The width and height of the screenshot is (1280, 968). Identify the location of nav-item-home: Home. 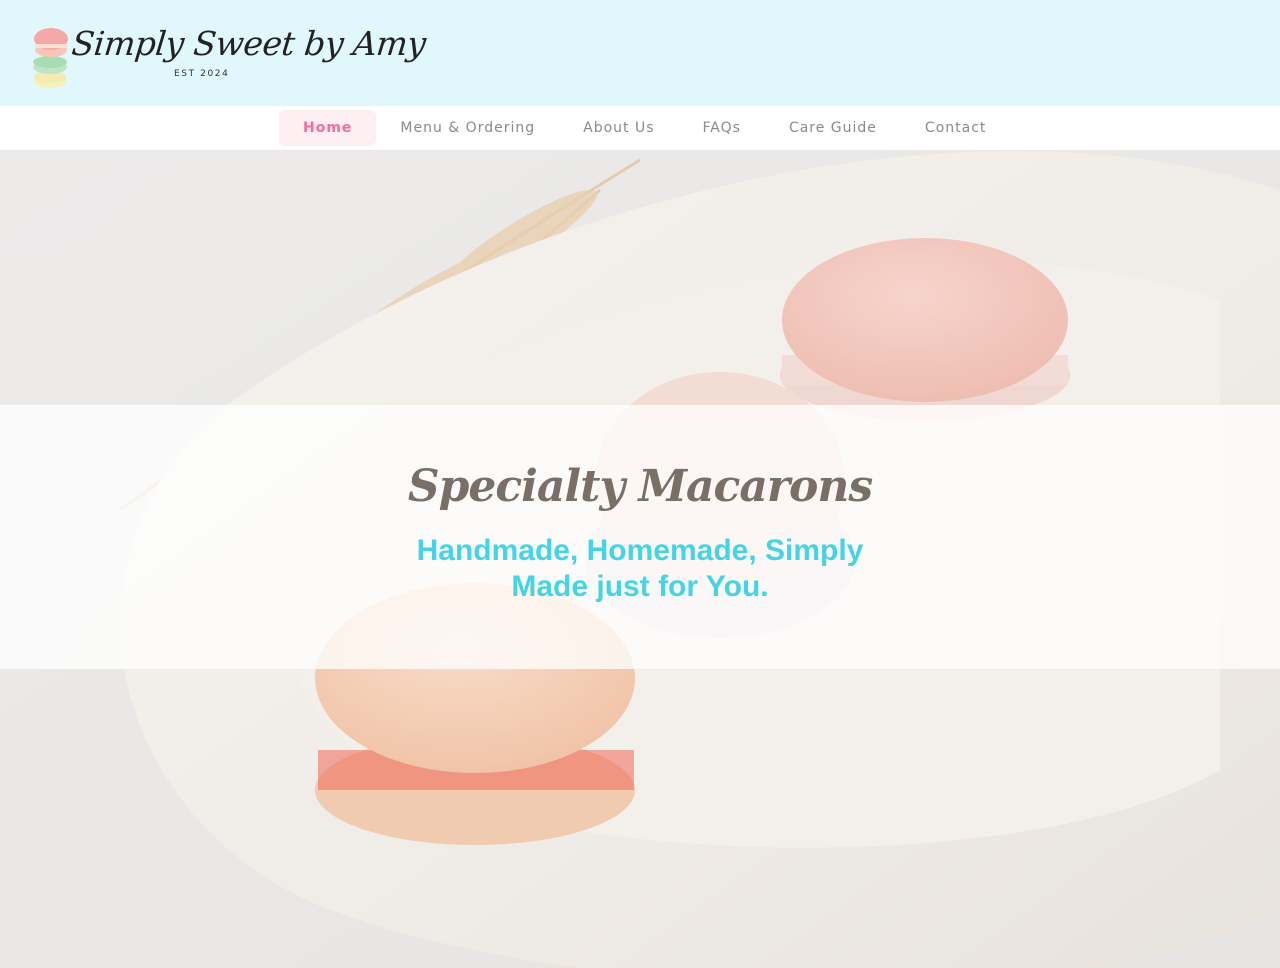
(328, 128).